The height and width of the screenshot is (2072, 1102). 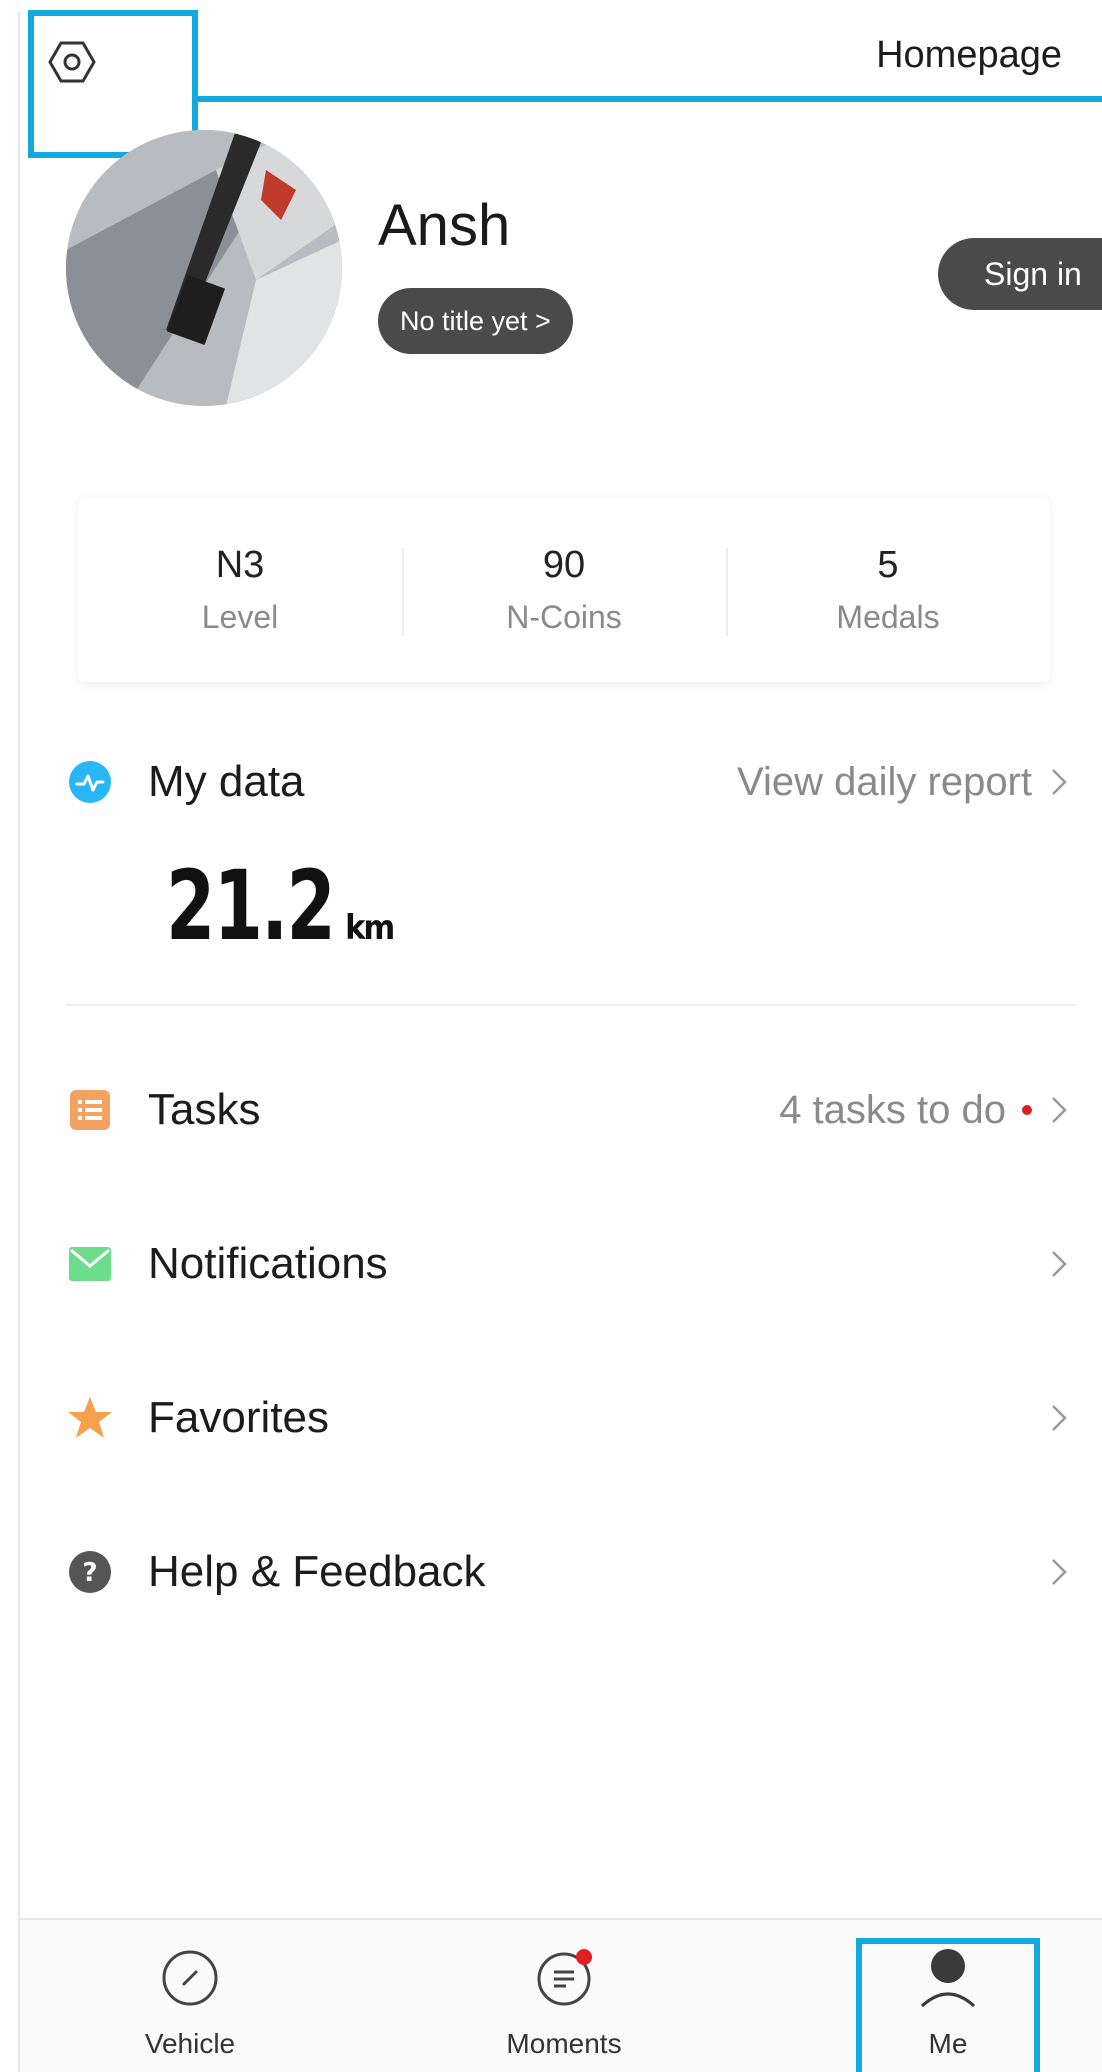 I want to click on unread-dot, so click(x=1027, y=1110).